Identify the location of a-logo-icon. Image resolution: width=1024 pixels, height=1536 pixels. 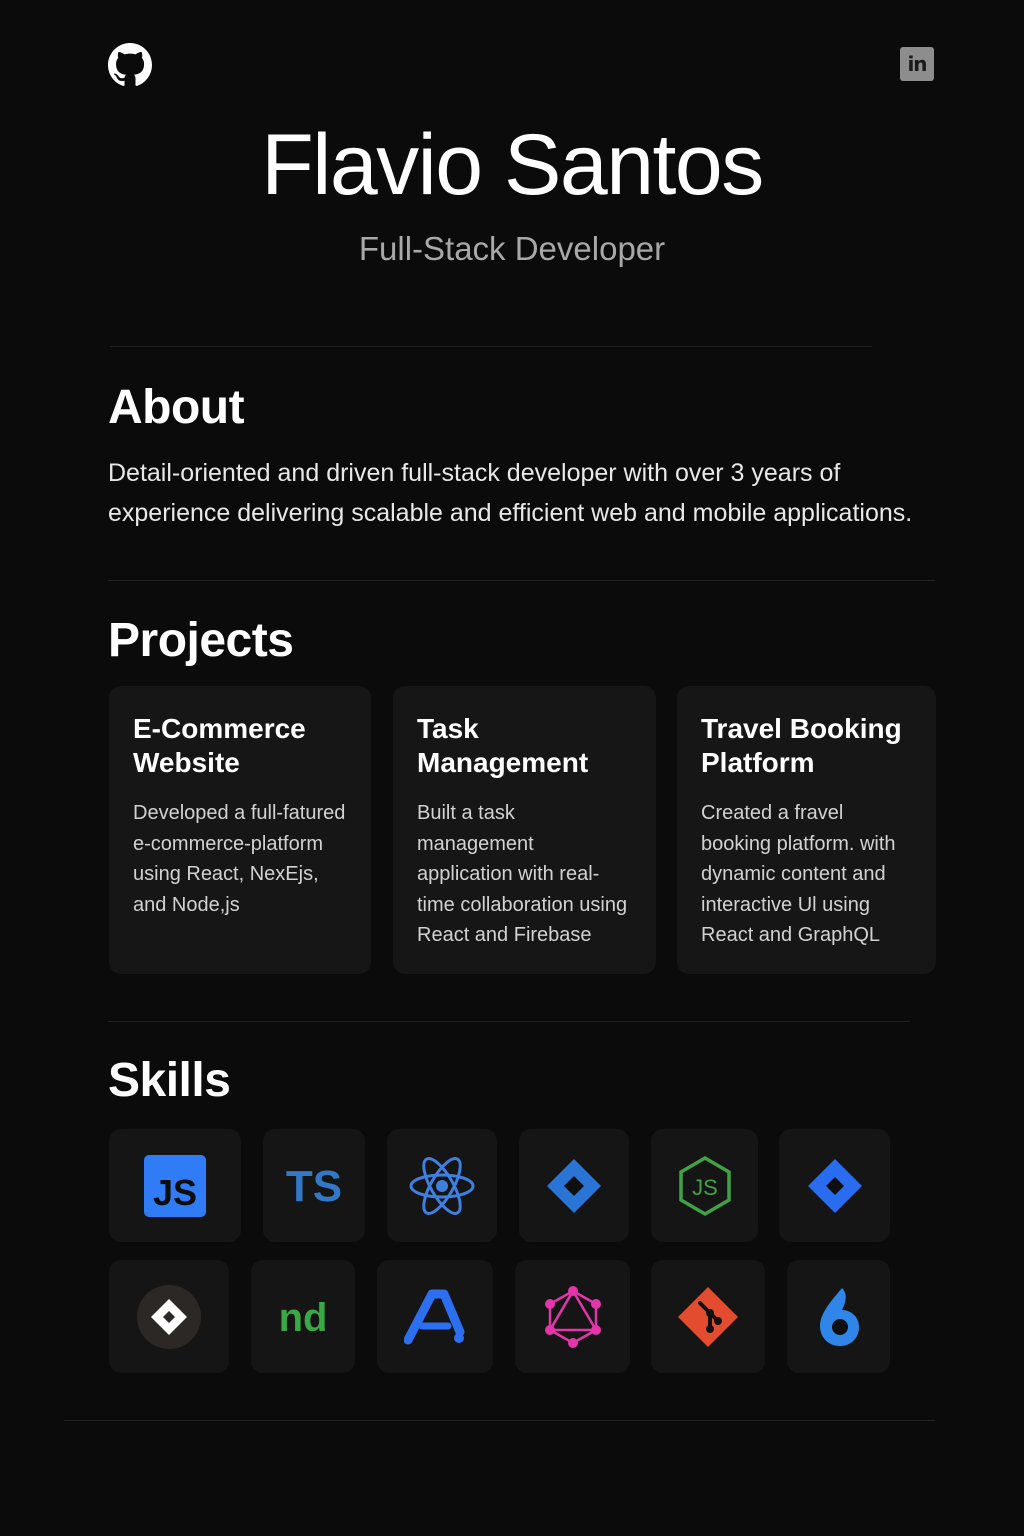
(434, 1316).